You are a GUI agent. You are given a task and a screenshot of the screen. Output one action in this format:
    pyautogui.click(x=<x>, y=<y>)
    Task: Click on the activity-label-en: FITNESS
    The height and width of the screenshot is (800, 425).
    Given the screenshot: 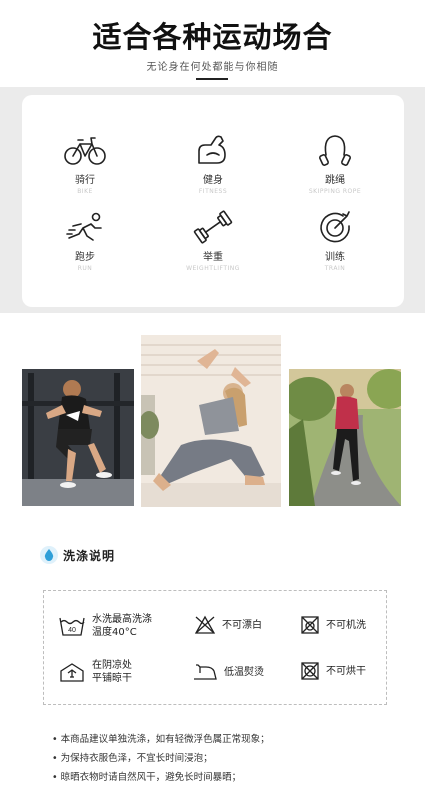 What is the action you would take?
    pyautogui.click(x=213, y=191)
    